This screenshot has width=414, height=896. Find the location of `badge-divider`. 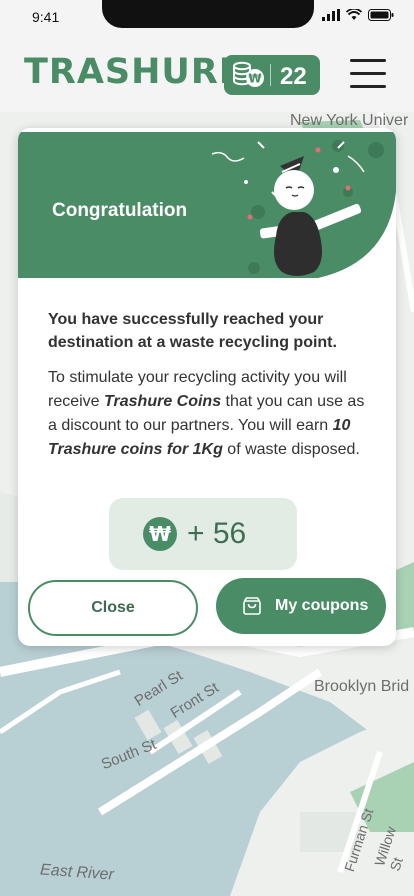

badge-divider is located at coordinates (270, 75).